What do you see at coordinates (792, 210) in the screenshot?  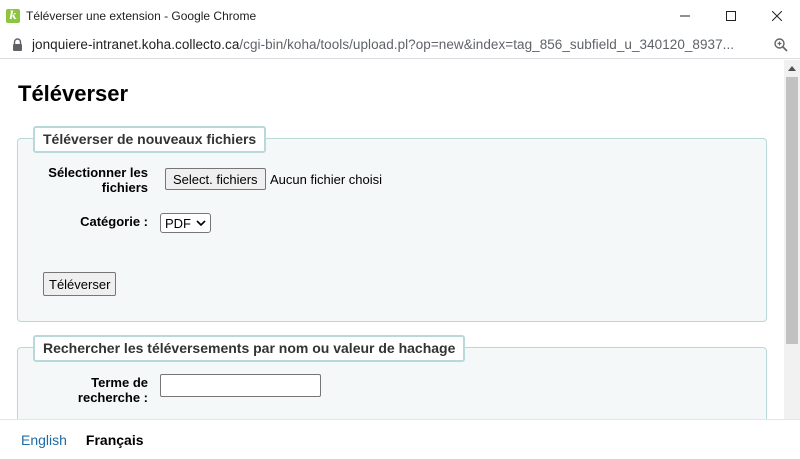 I see `scrollbar-thumb` at bounding box center [792, 210].